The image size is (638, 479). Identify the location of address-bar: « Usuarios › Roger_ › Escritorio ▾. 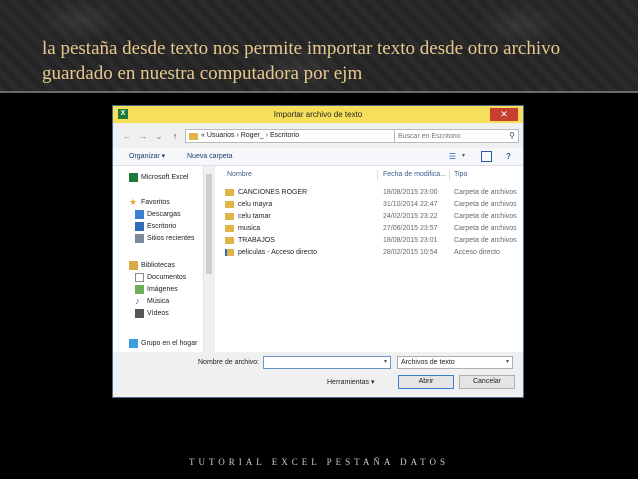
(299, 136).